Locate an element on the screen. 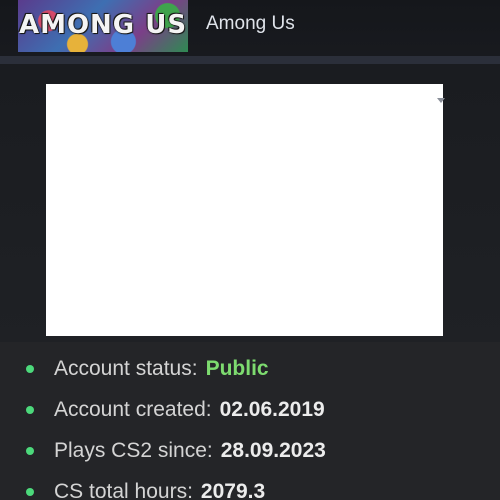 This screenshot has width=500, height=500. game-thumbnail: AMONG US is located at coordinates (103, 26).